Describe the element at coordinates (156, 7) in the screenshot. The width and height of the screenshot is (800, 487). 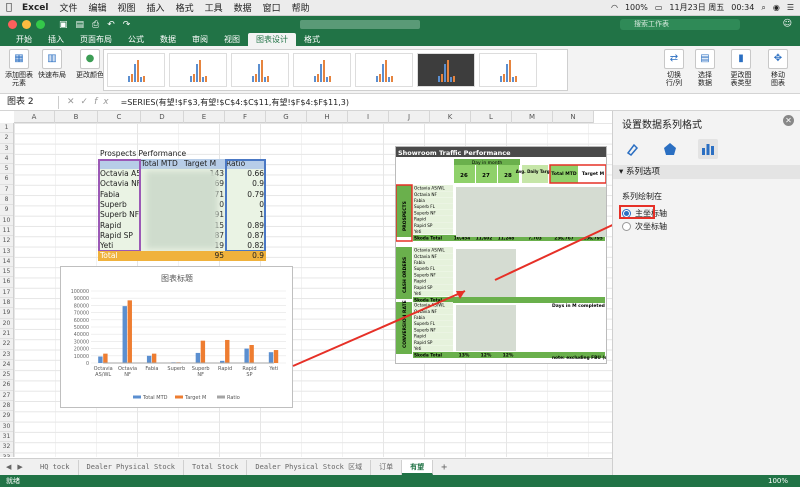
I see `menu-insert: 插入` at that location.